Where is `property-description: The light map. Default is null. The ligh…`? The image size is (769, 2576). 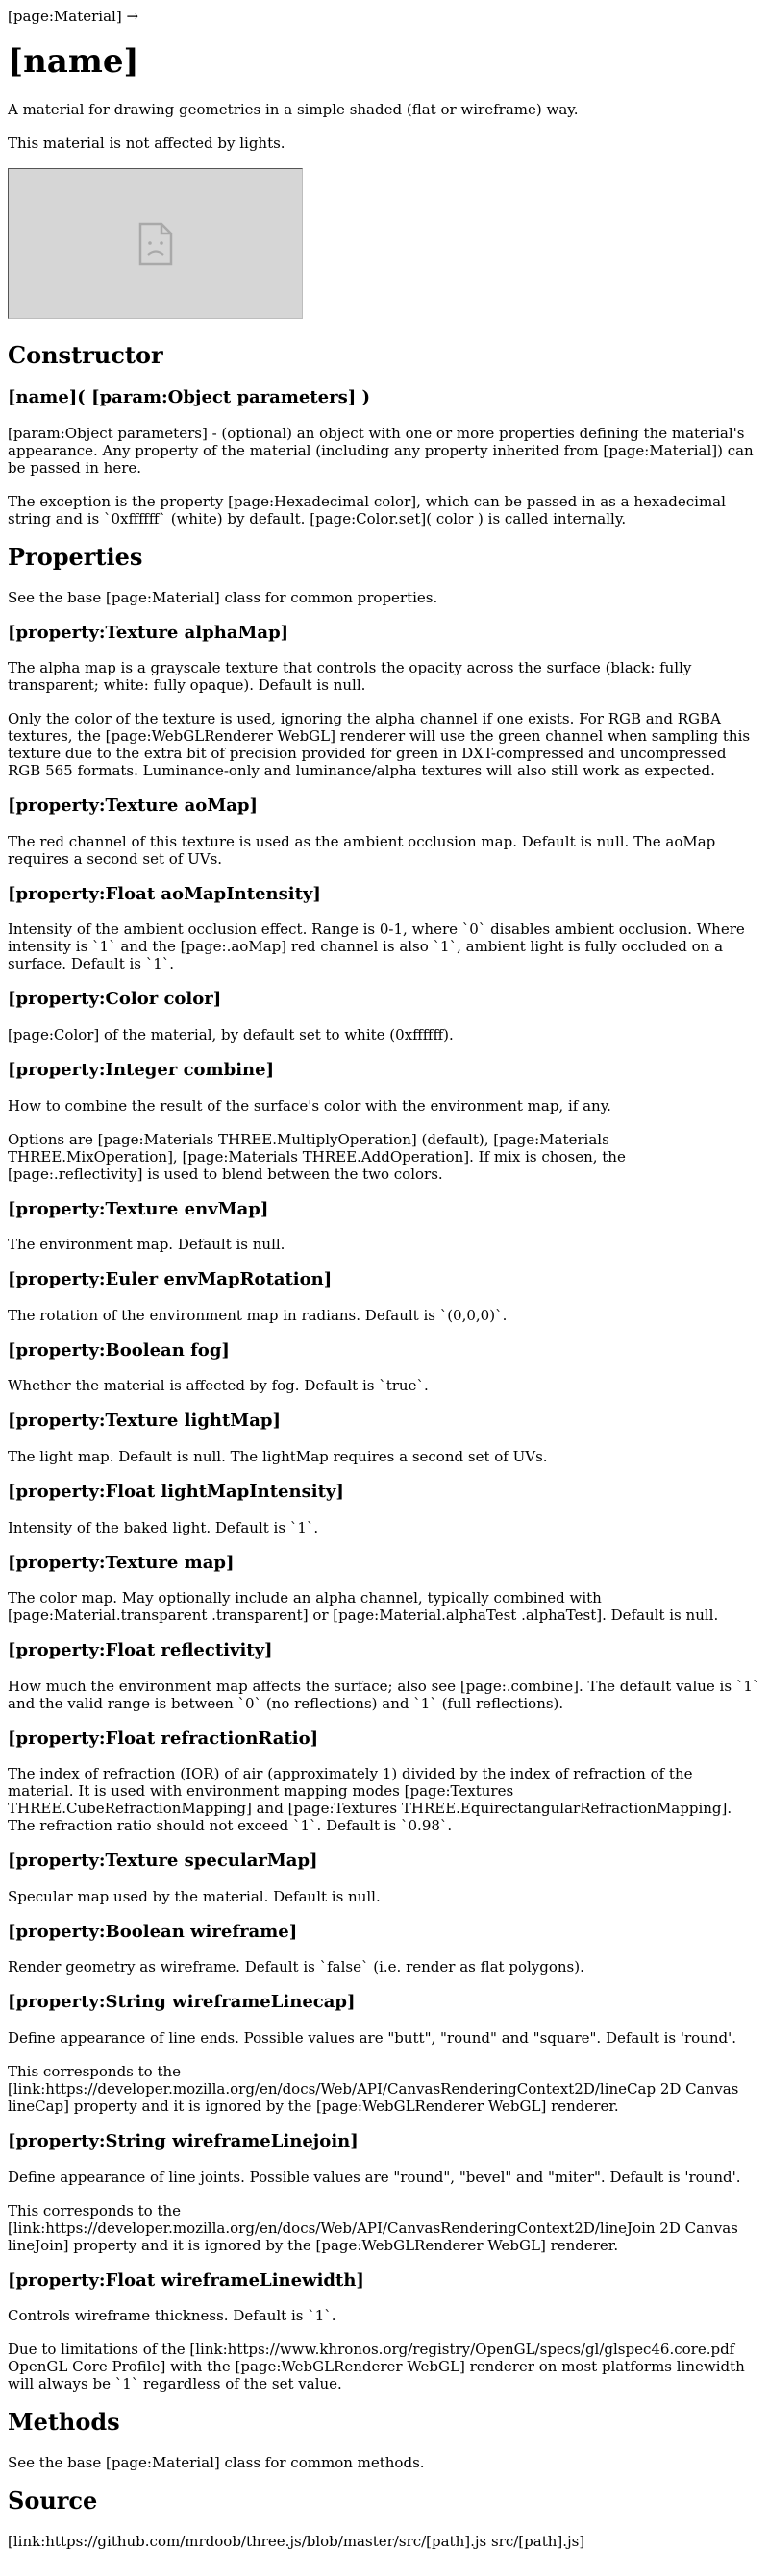
property-description: The light map. Default is null. The ligh… is located at coordinates (278, 1456).